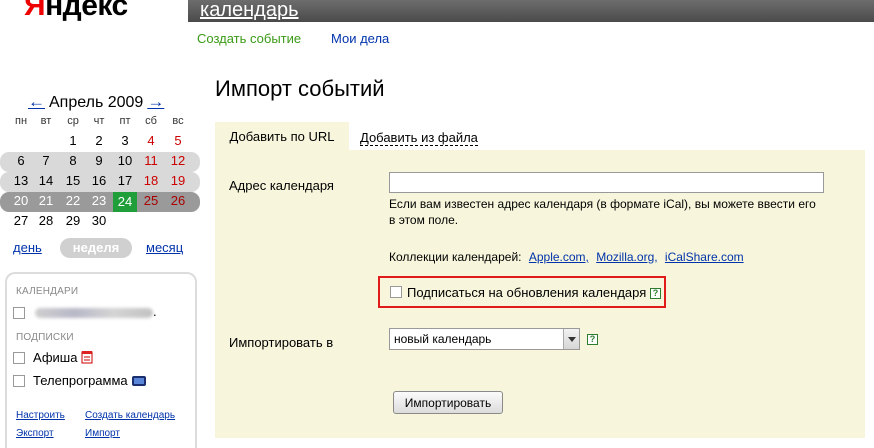 This screenshot has width=874, height=448. Describe the element at coordinates (155, 311) in the screenshot. I see `calendar-name-suffix: .` at that location.